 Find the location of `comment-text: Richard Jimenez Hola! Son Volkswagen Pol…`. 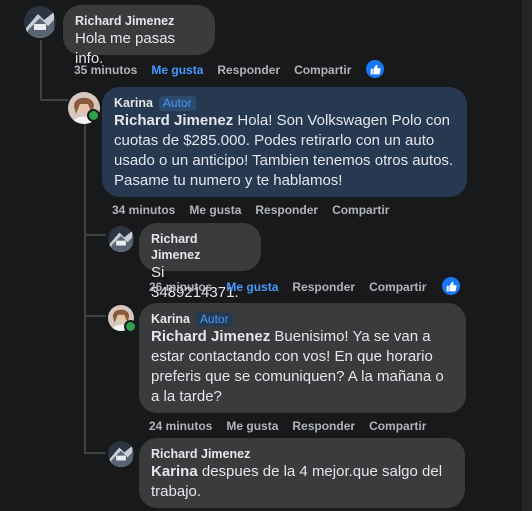

comment-text: Richard Jimenez Hola! Son Volkswagen Pol… is located at coordinates (284, 151).